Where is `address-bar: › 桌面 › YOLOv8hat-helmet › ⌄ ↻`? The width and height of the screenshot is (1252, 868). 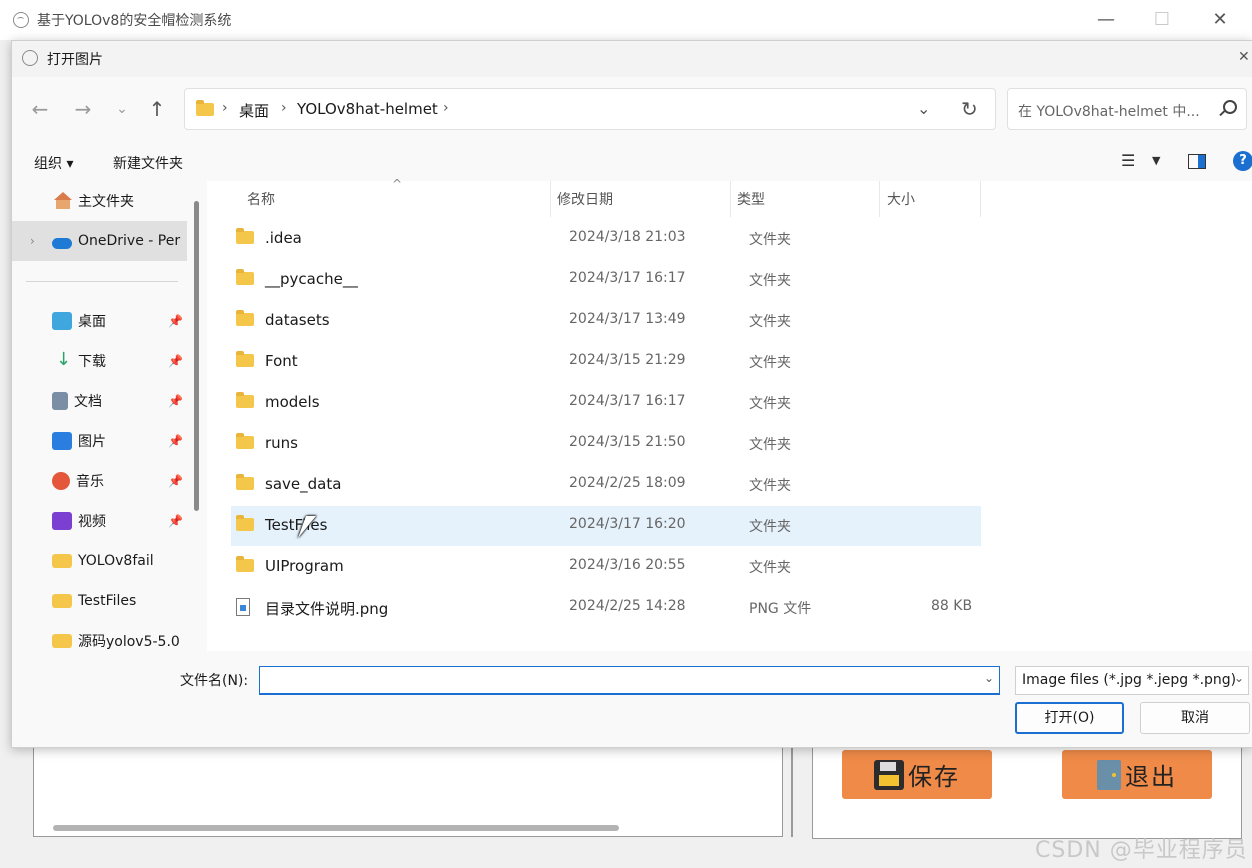
address-bar: › 桌面 › YOLOv8hat-helmet › ⌄ ↻ is located at coordinates (590, 109).